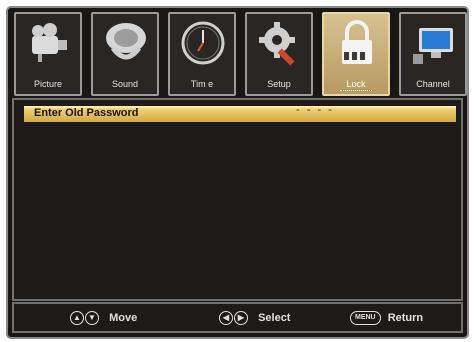  What do you see at coordinates (365, 318) in the screenshot?
I see `menu-key-icon: MENU` at bounding box center [365, 318].